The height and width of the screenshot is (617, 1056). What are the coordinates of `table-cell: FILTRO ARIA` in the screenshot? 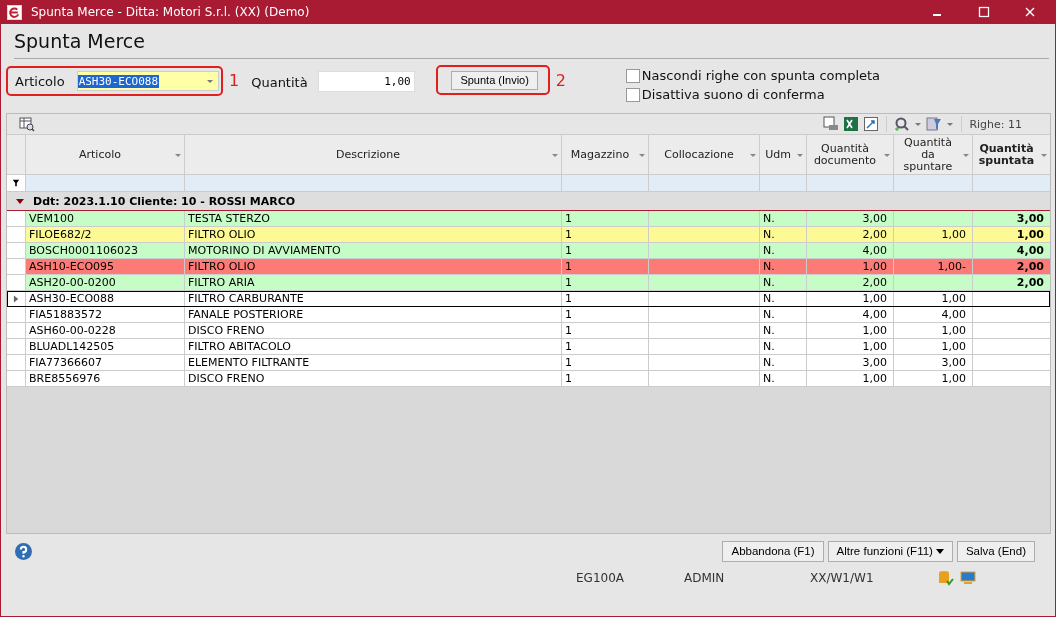 It's located at (221, 282).